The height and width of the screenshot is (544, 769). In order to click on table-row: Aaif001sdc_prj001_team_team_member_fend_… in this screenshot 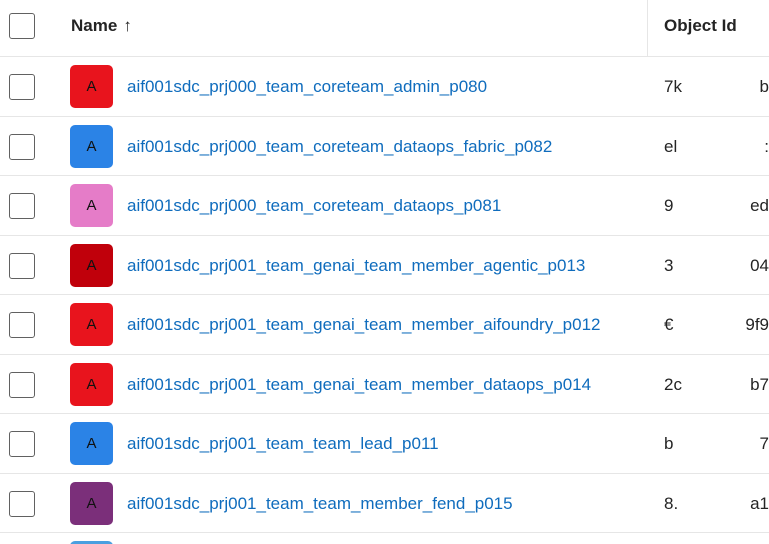, I will do `click(384, 503)`.